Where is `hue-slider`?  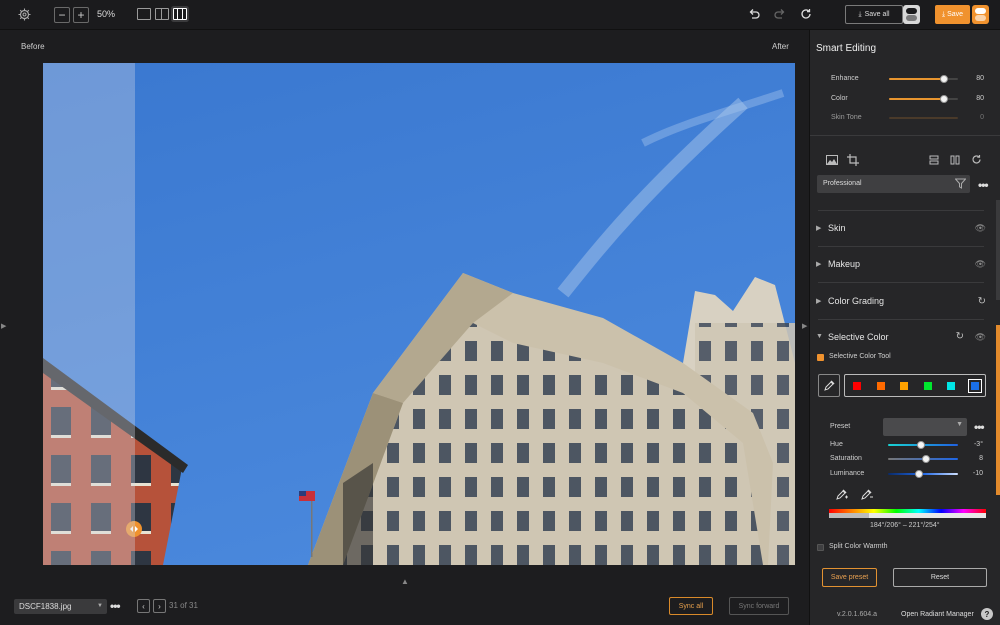 hue-slider is located at coordinates (923, 445).